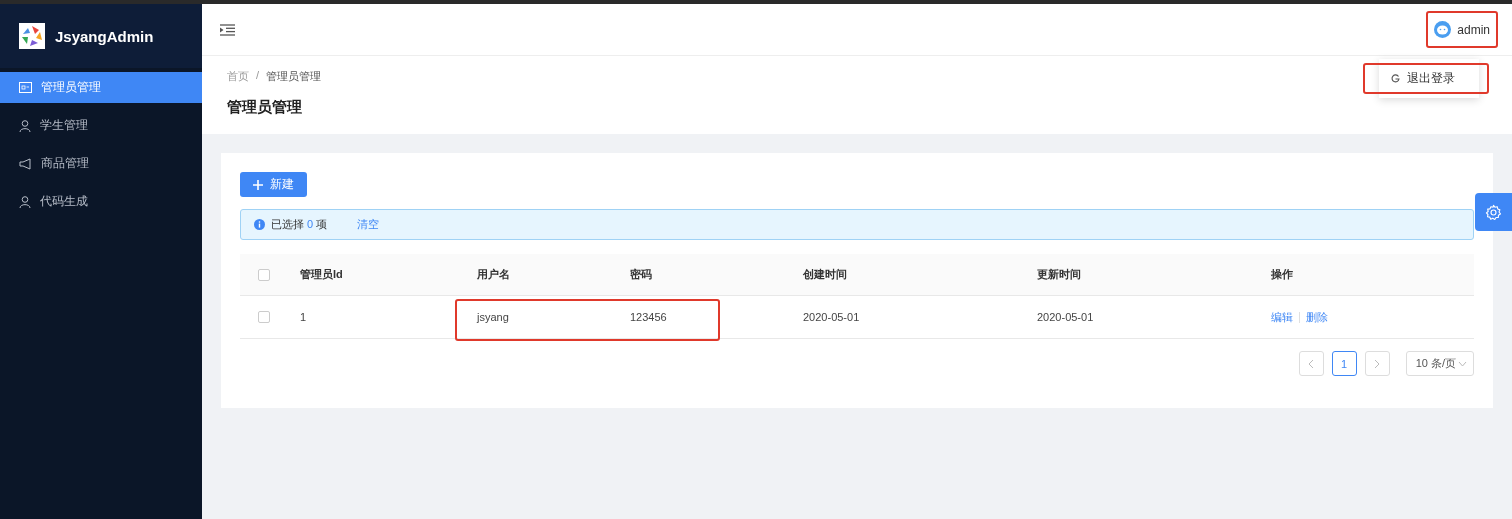 The image size is (1512, 519). What do you see at coordinates (1282, 274) in the screenshot?
I see `column-header: 操作` at bounding box center [1282, 274].